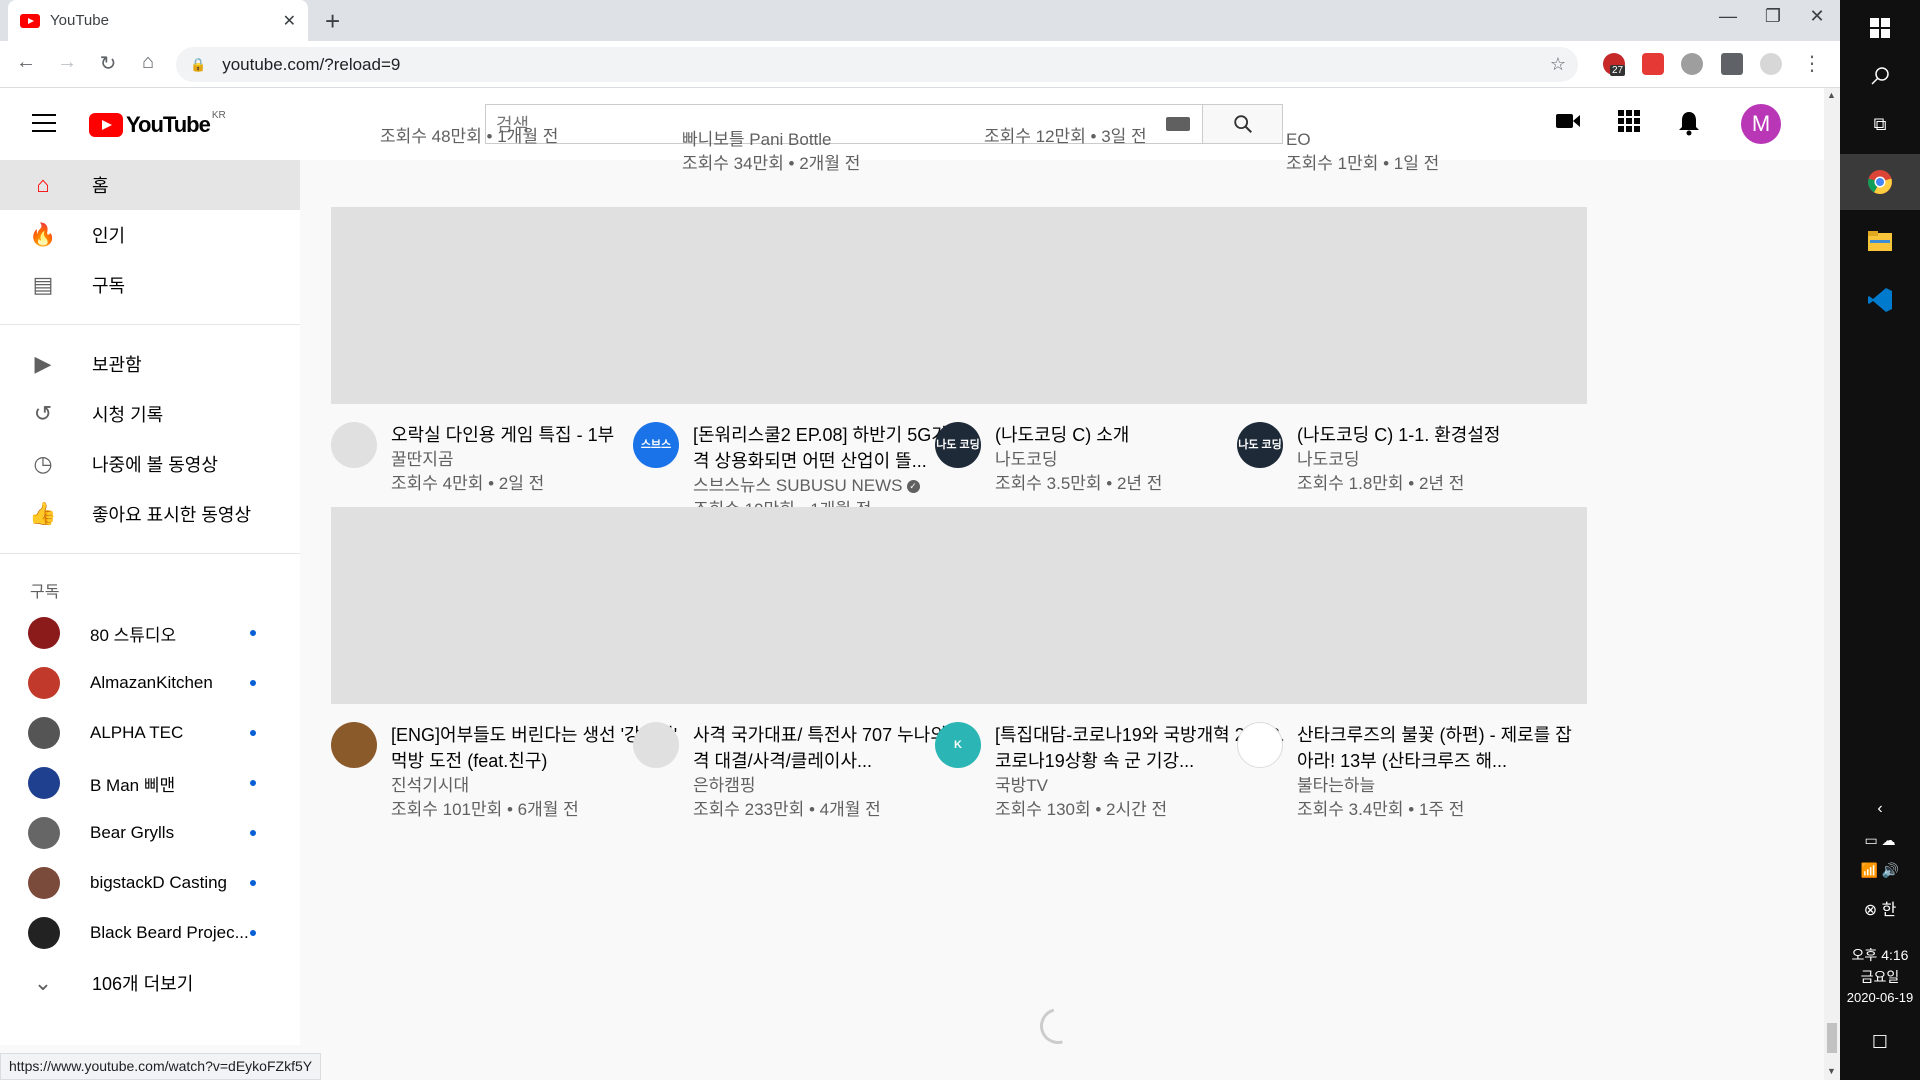 The image size is (1920, 1080). Describe the element at coordinates (43, 184) in the screenshot. I see `home-icon: ⌂` at that location.